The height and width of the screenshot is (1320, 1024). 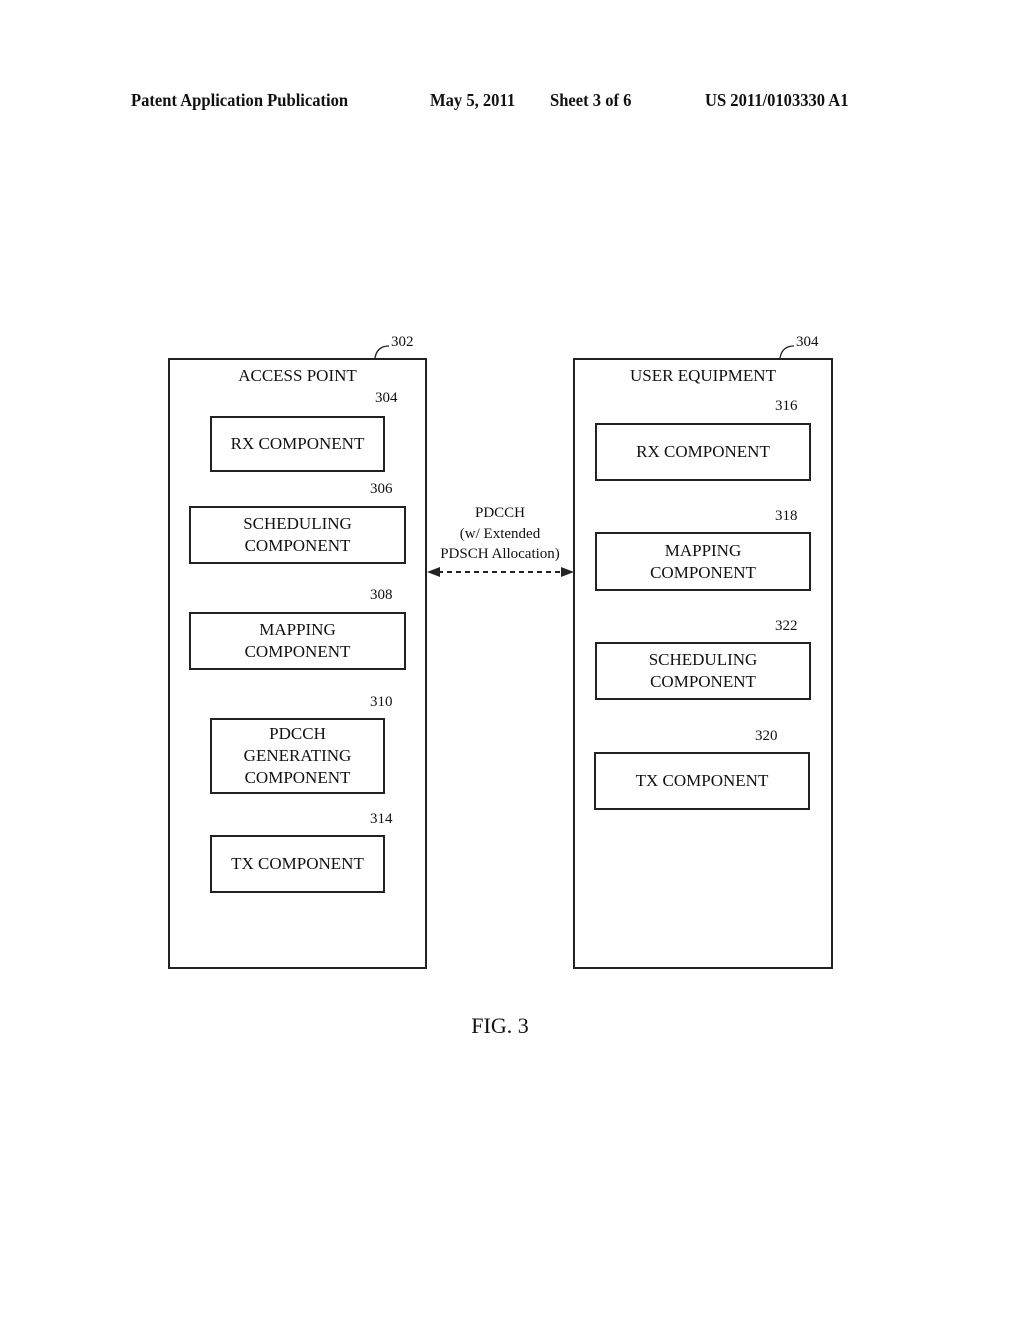 What do you see at coordinates (297, 444) in the screenshot?
I see `ap-rx-component: RX COMPONENT` at bounding box center [297, 444].